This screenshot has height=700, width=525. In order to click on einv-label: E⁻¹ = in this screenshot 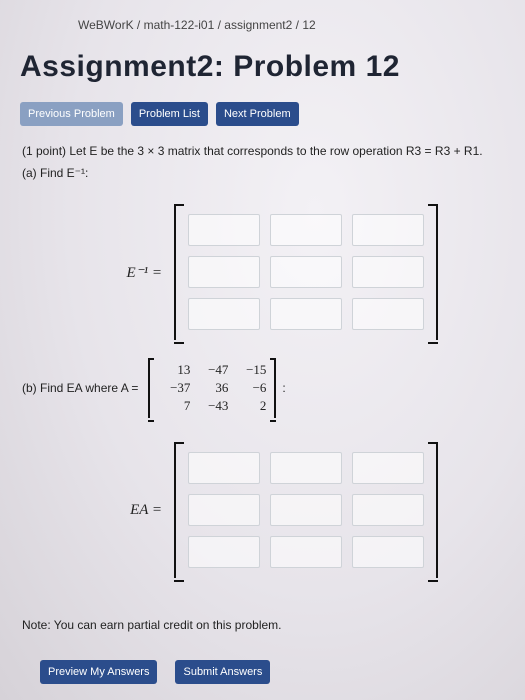, I will do `click(144, 272)`.